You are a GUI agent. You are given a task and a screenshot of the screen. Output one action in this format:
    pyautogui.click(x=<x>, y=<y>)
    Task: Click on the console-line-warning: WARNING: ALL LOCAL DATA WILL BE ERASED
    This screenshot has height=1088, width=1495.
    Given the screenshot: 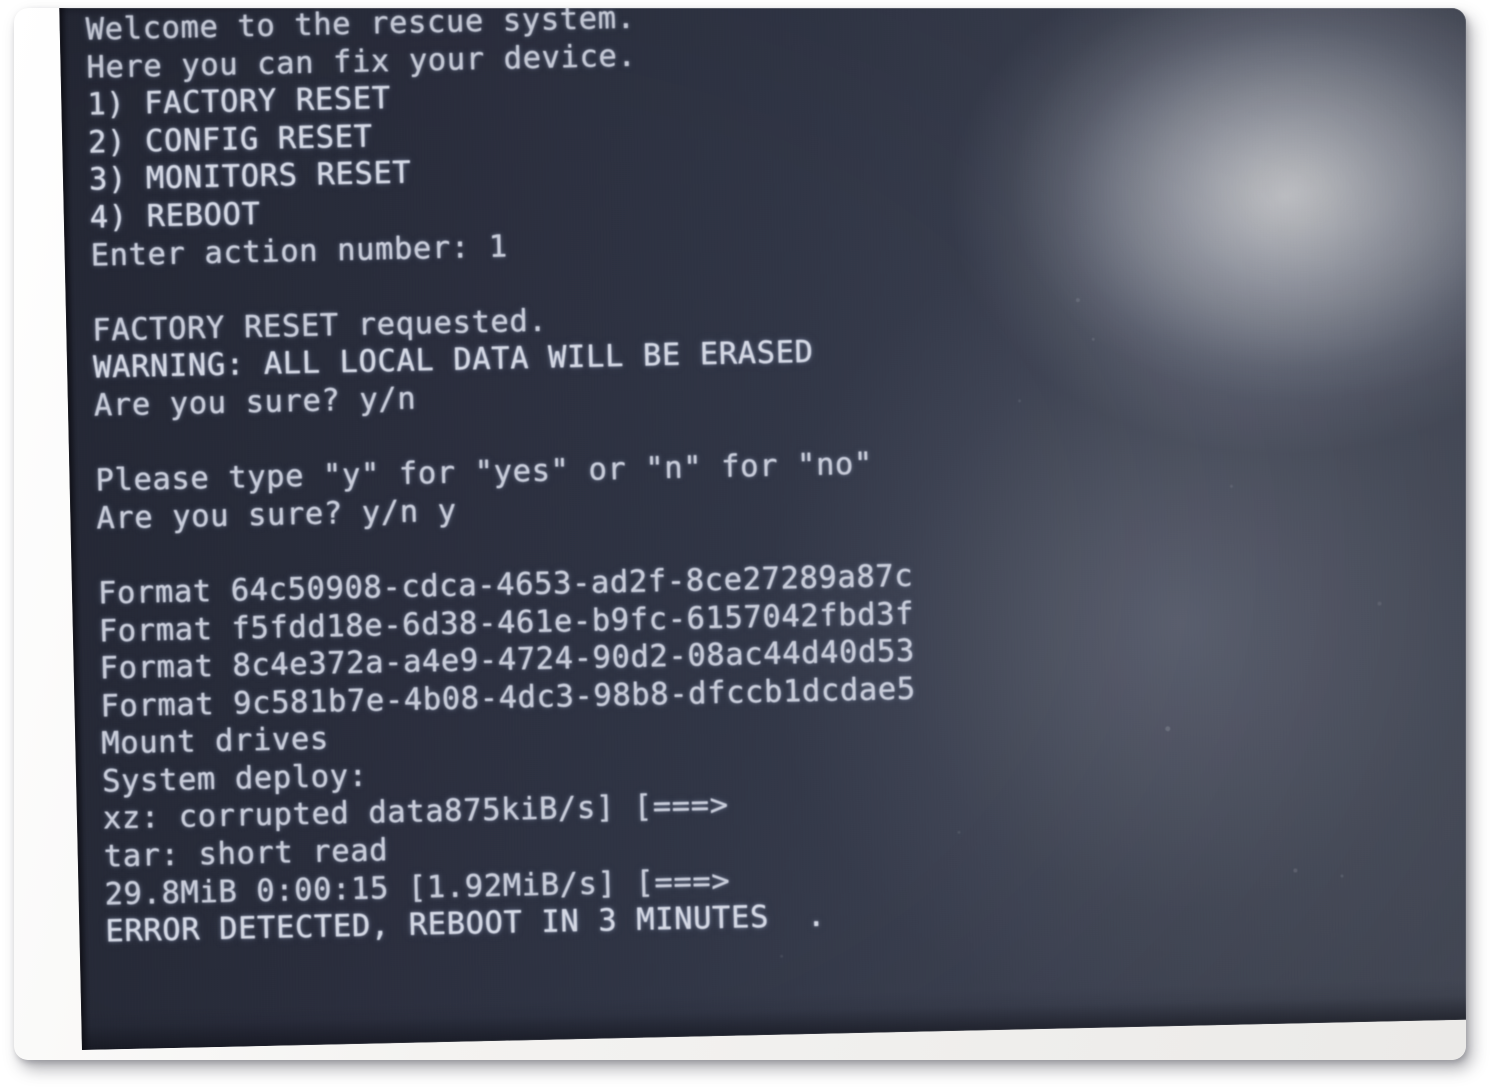 What is the action you would take?
    pyautogui.click(x=453, y=360)
    